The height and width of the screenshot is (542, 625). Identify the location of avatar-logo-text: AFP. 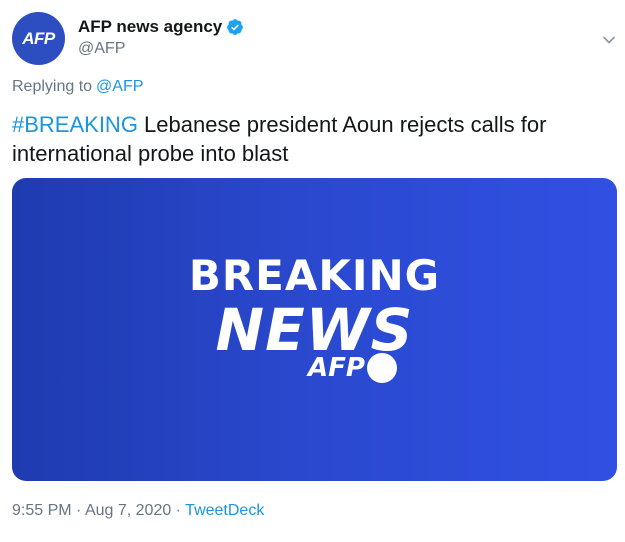
(38, 38).